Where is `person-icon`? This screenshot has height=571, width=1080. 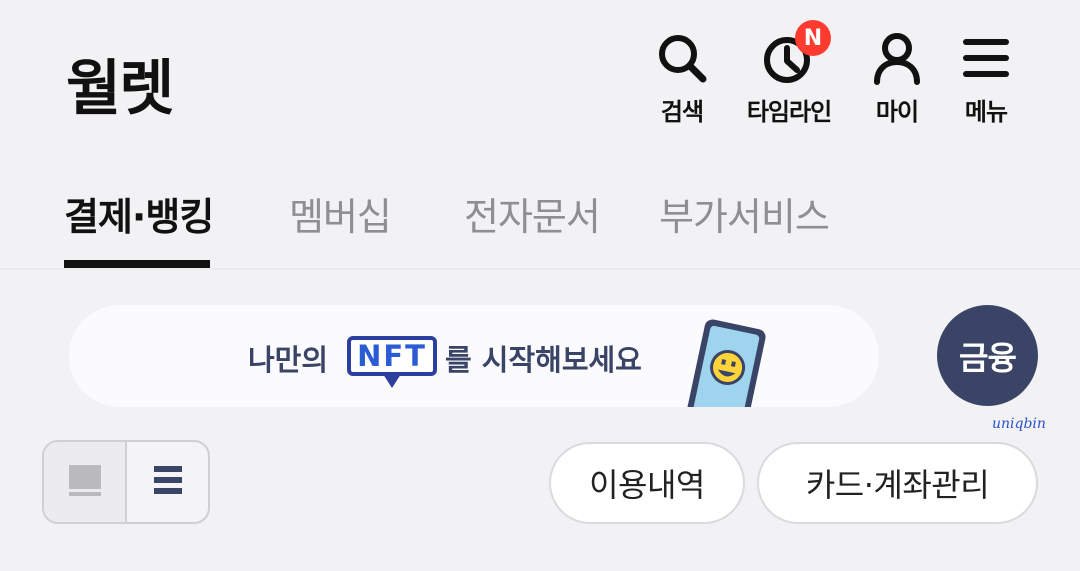
person-icon is located at coordinates (897, 58).